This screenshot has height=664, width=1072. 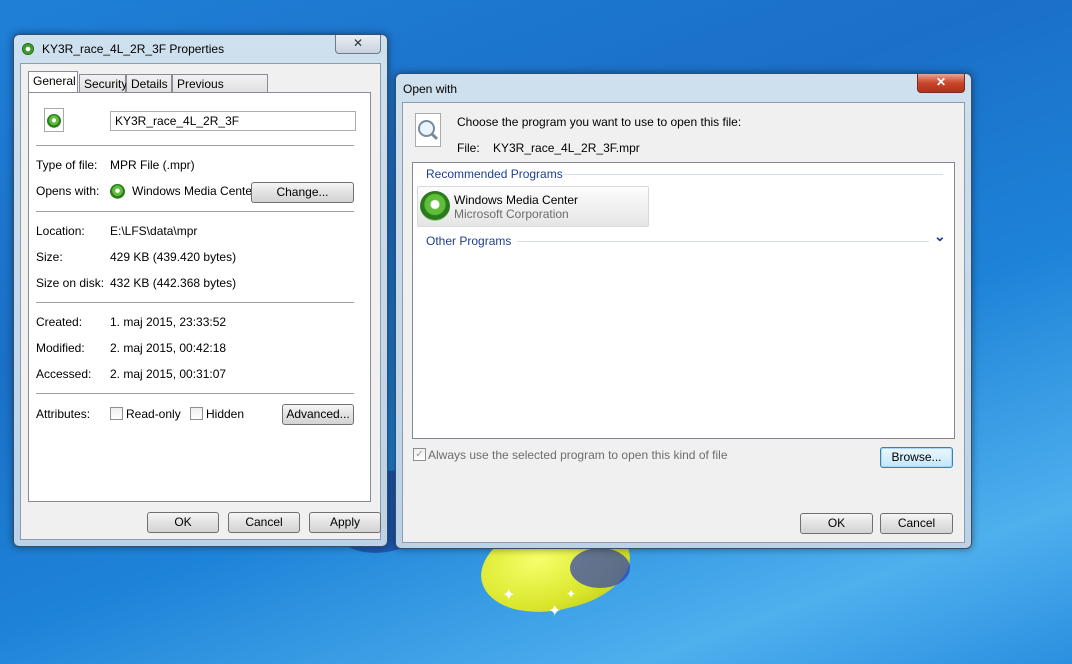 I want to click on other-programs-header: Other Programs, so click(x=468, y=241).